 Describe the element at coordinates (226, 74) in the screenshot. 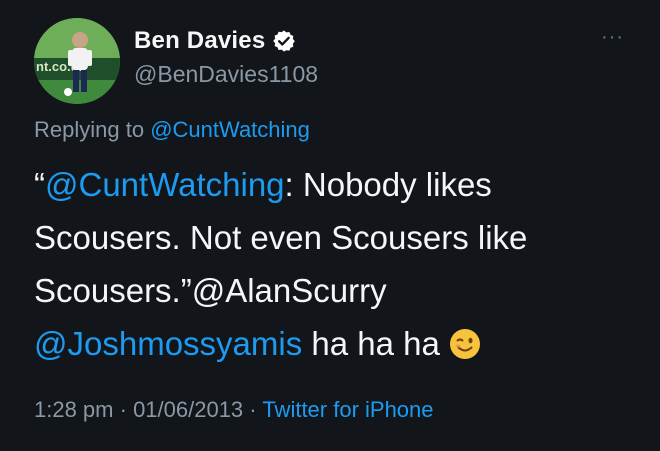

I see `author-handle: @BenDavies1108` at that location.